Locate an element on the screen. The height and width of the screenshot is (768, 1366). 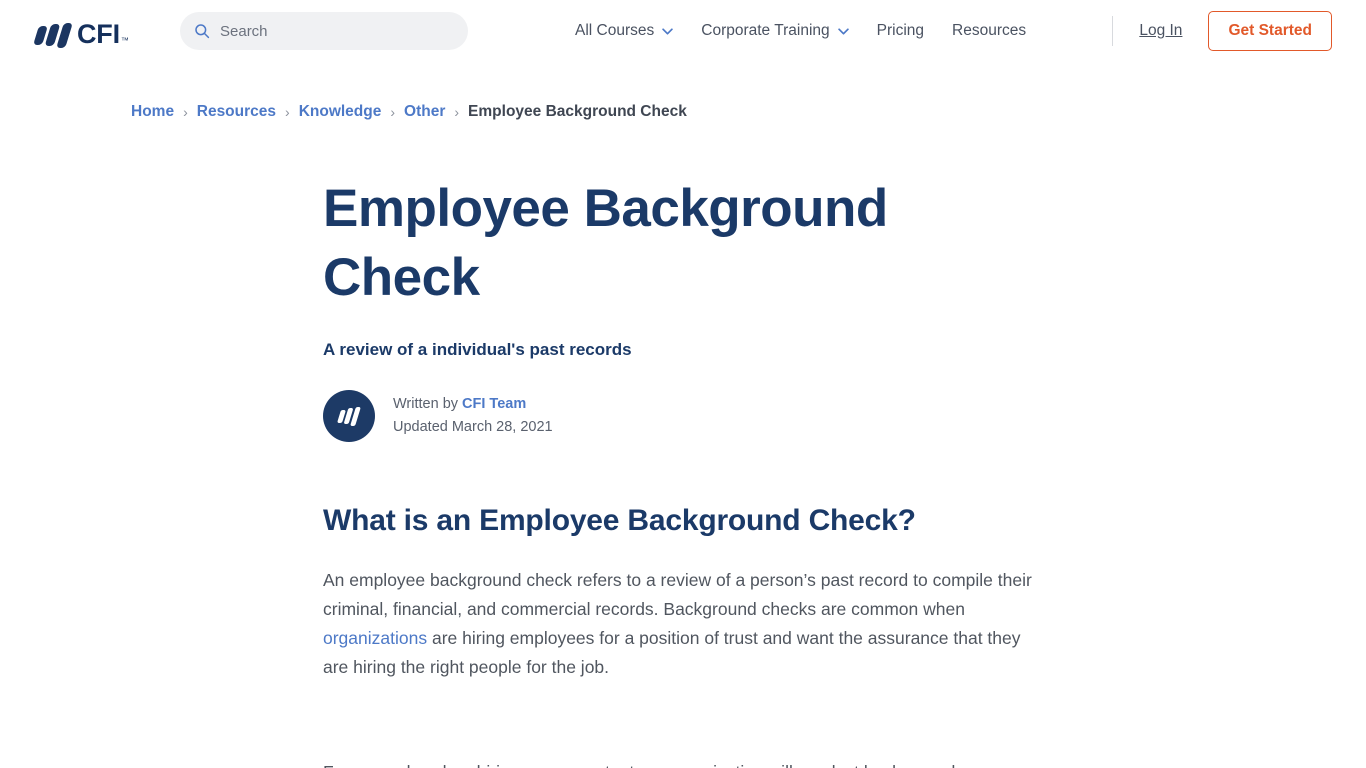
get-started-button: Get Started is located at coordinates (1270, 31).